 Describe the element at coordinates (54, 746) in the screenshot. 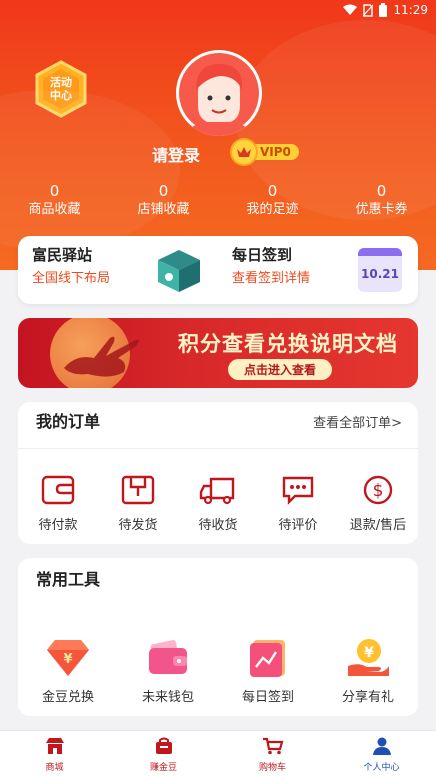

I see `shop-icon` at that location.